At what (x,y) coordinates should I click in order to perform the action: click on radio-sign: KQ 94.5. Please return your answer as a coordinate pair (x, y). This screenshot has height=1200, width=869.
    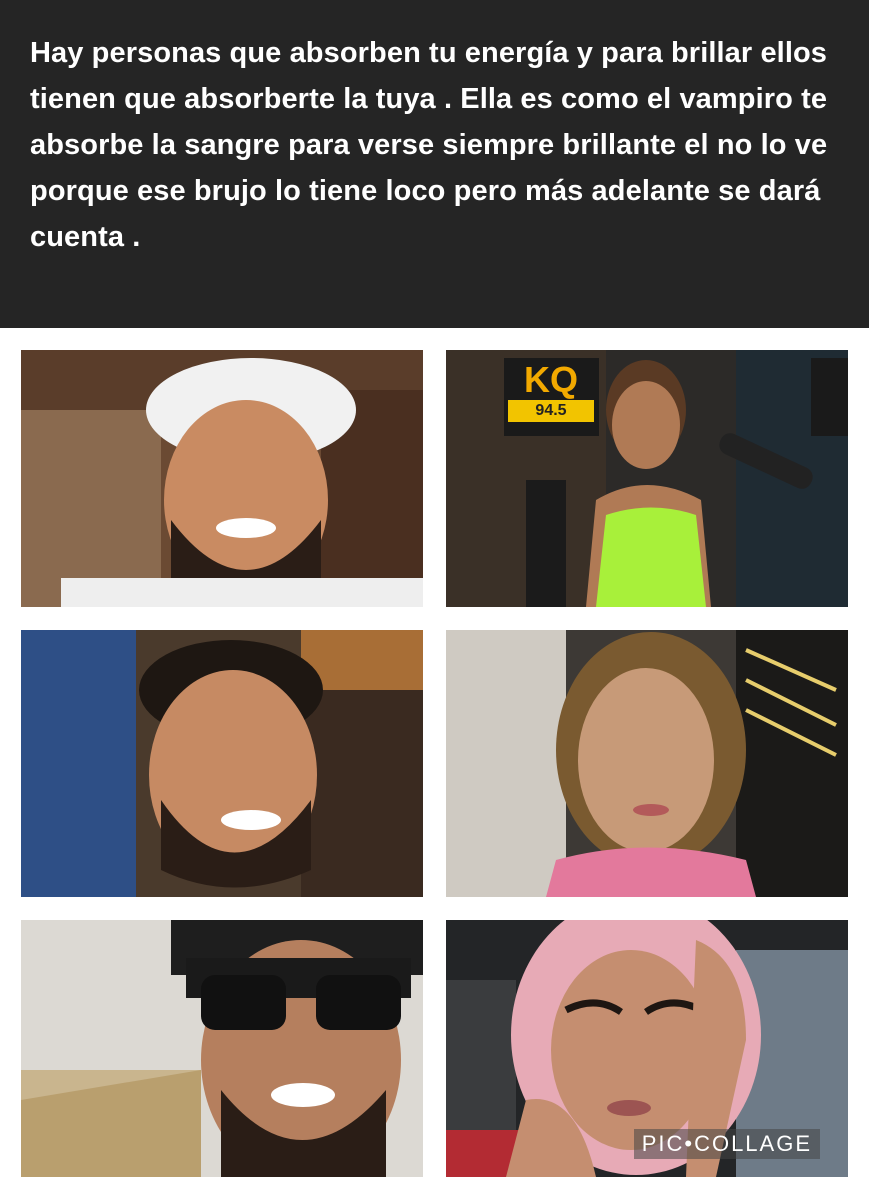
    Looking at the image, I should click on (551, 391).